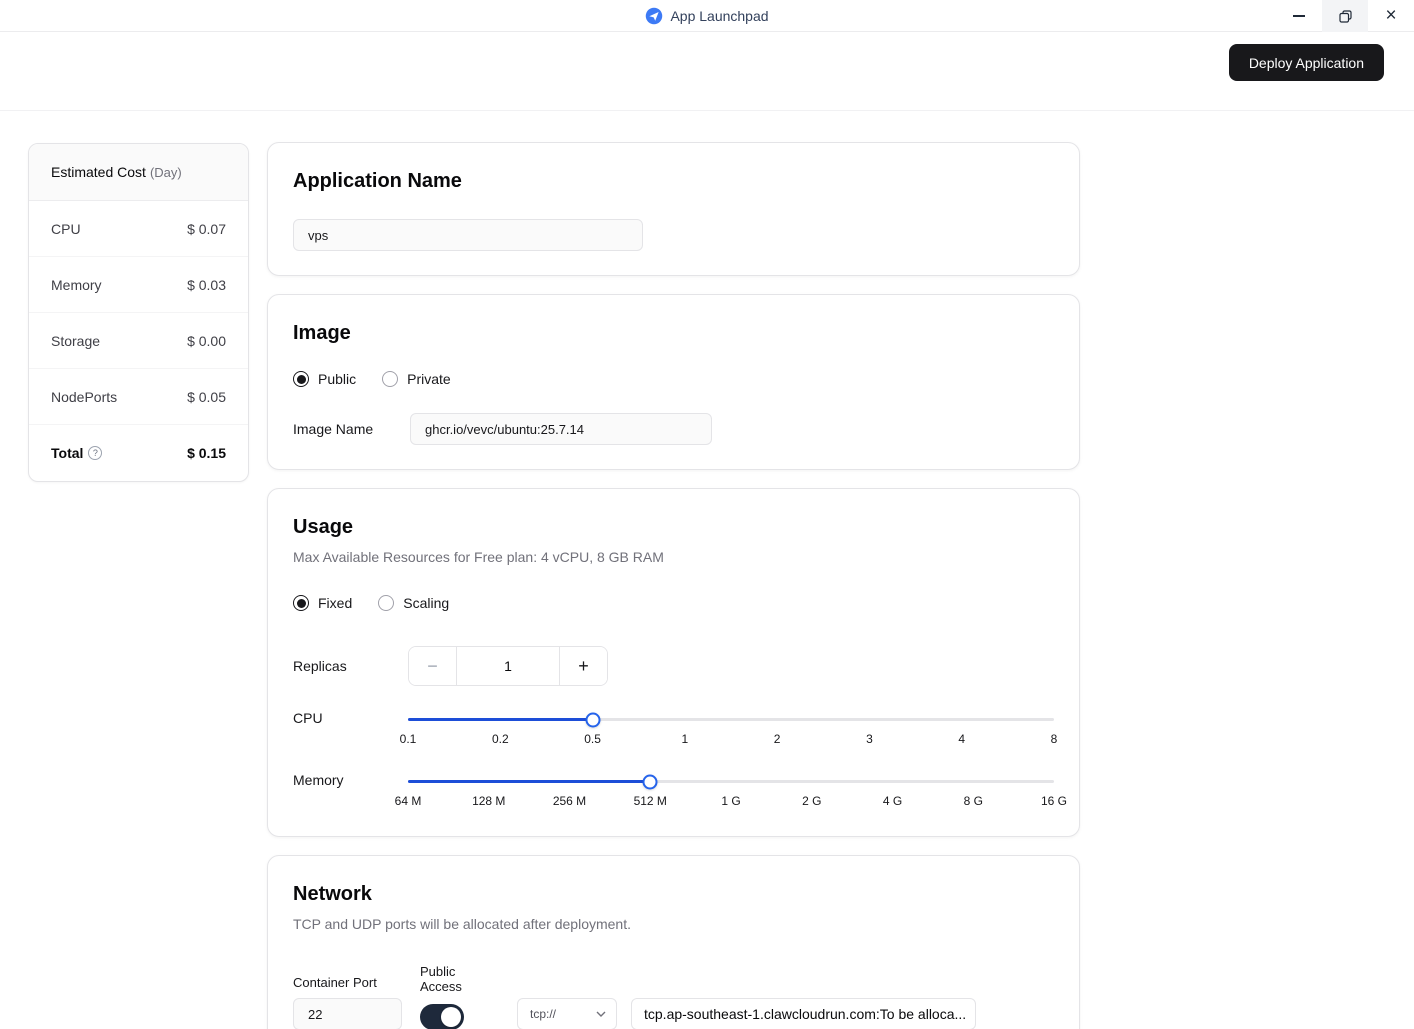 This screenshot has width=1414, height=1029. What do you see at coordinates (601, 1014) in the screenshot?
I see `chevron-down-icon` at bounding box center [601, 1014].